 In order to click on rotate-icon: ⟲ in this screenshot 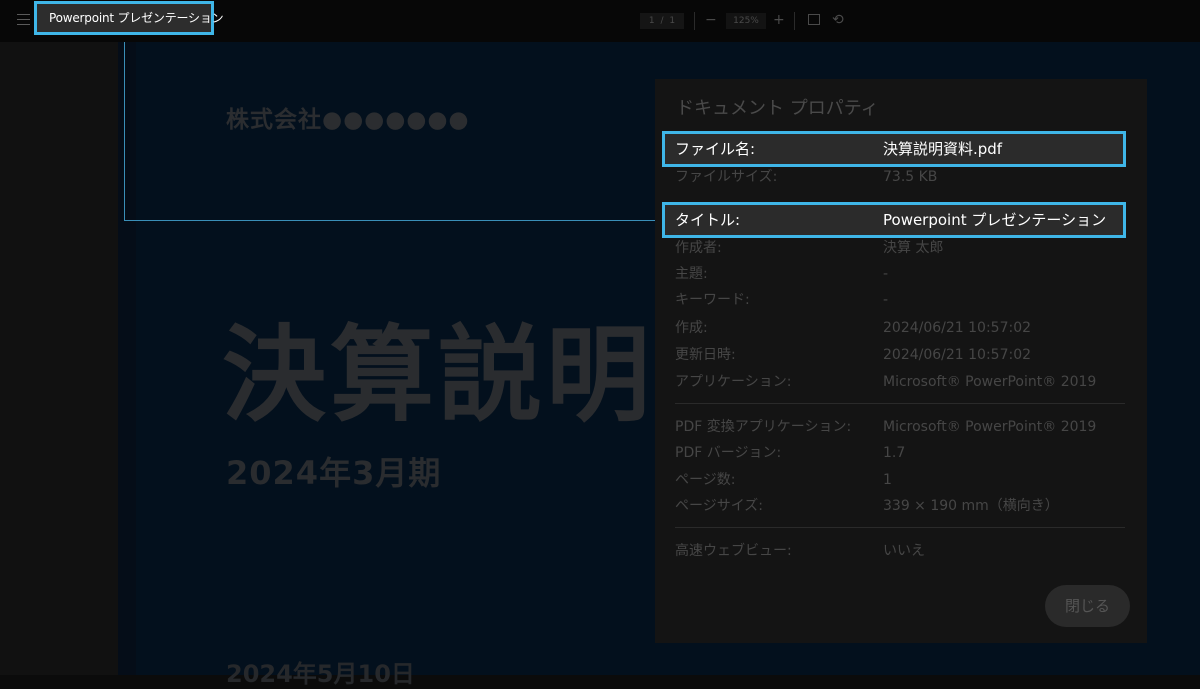, I will do `click(838, 20)`.